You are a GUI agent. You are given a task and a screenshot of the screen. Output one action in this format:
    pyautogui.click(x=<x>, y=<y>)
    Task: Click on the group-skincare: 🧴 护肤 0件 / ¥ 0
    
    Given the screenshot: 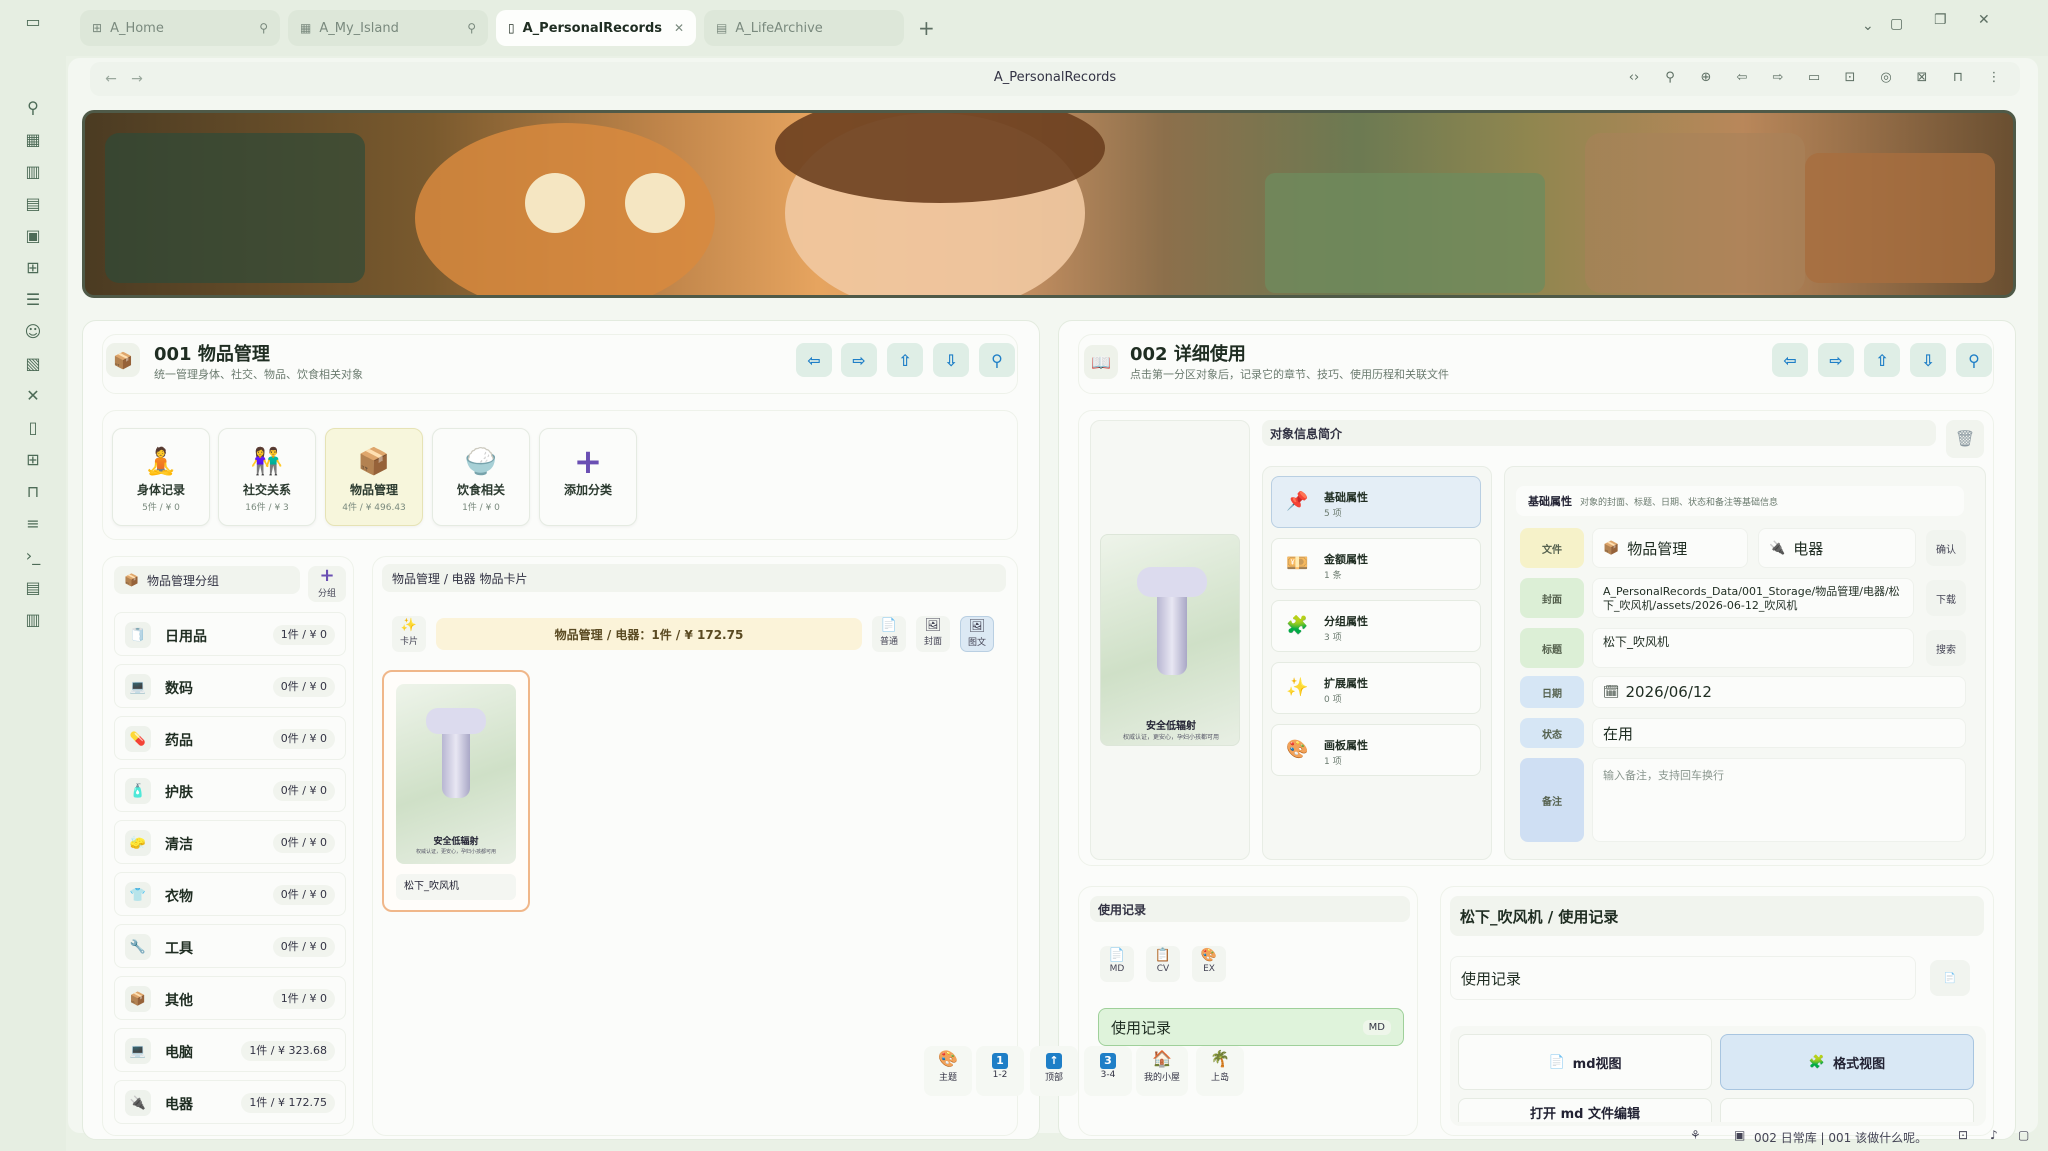 What is the action you would take?
    pyautogui.click(x=230, y=790)
    